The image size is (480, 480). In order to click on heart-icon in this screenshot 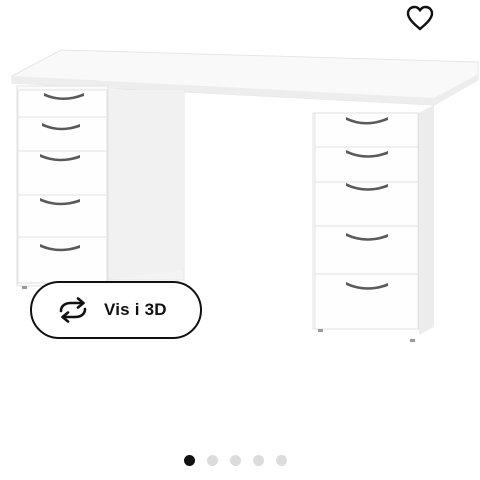, I will do `click(420, 18)`.